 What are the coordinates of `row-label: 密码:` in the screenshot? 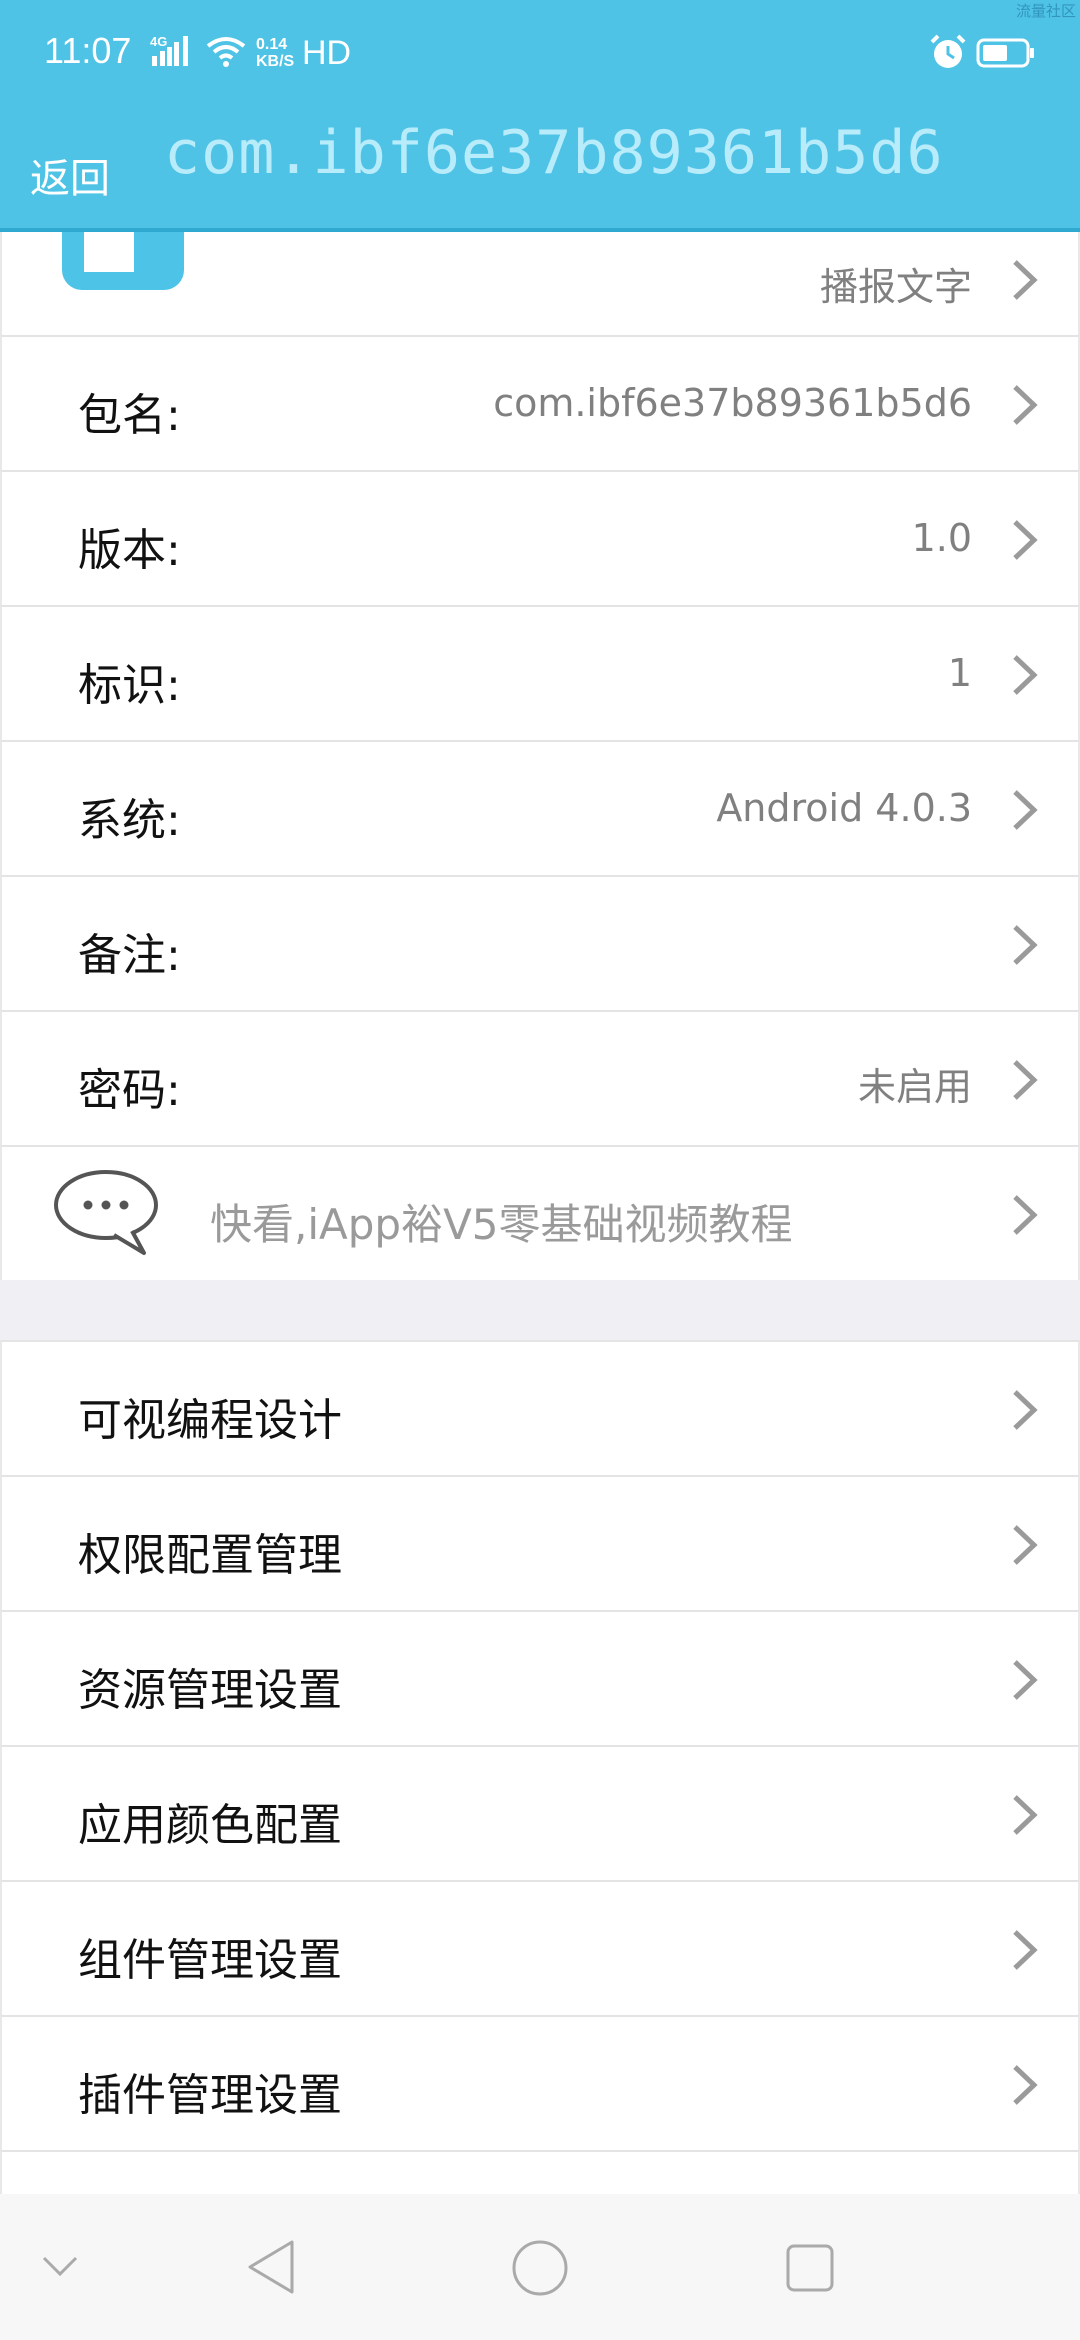 It's located at (129, 1090).